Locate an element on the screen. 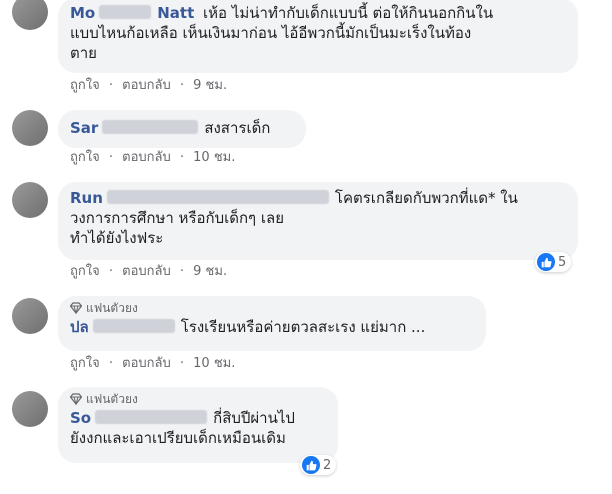 The height and width of the screenshot is (494, 612). reaction-count-value: 2 is located at coordinates (327, 465).